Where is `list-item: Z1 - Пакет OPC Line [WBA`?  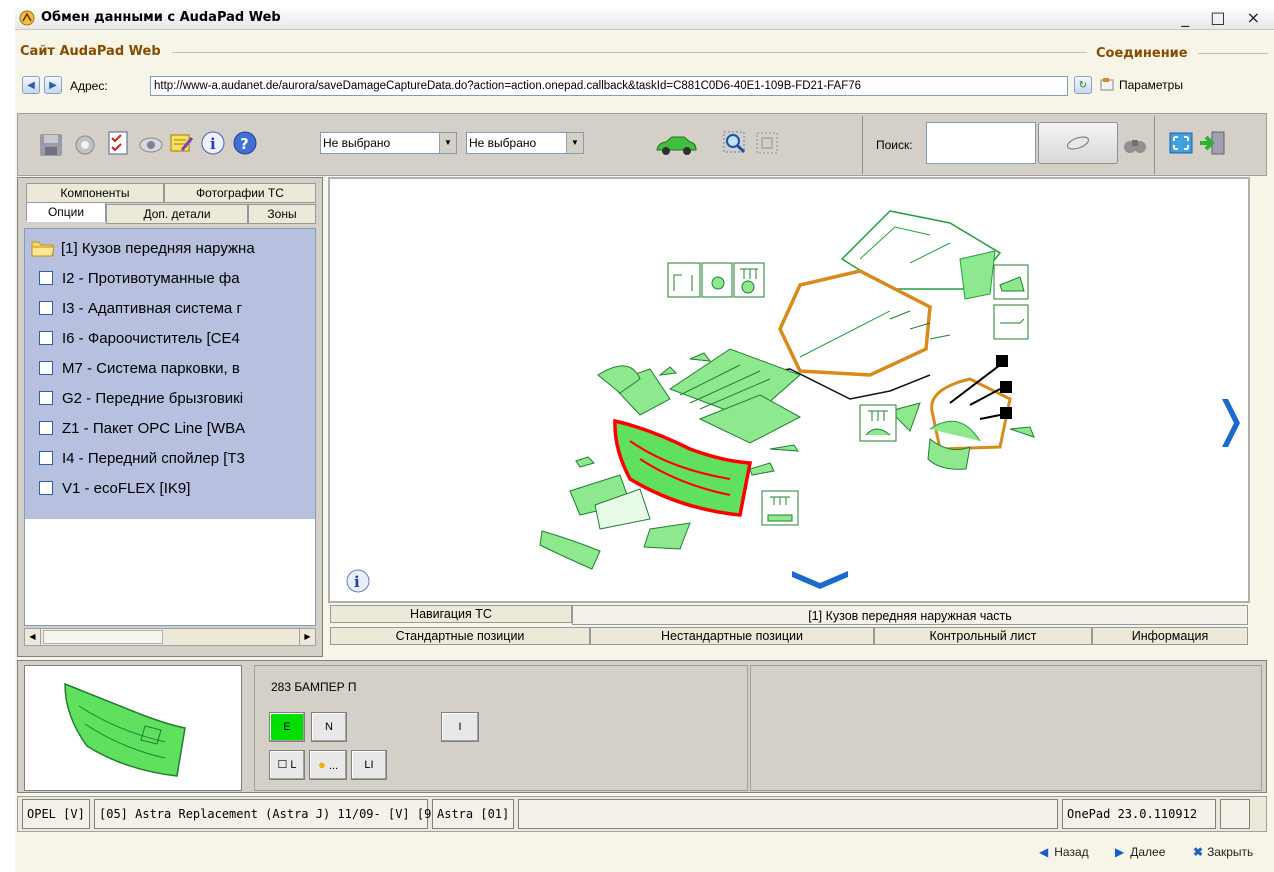
list-item: Z1 - Пакет OPC Line [WBA is located at coordinates (142, 428).